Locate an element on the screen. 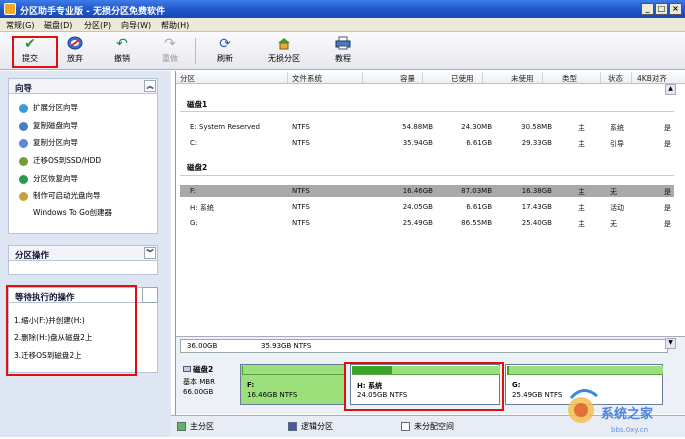 The width and height of the screenshot is (685, 439). disk2-map-type: 基本 MBR is located at coordinates (199, 382).